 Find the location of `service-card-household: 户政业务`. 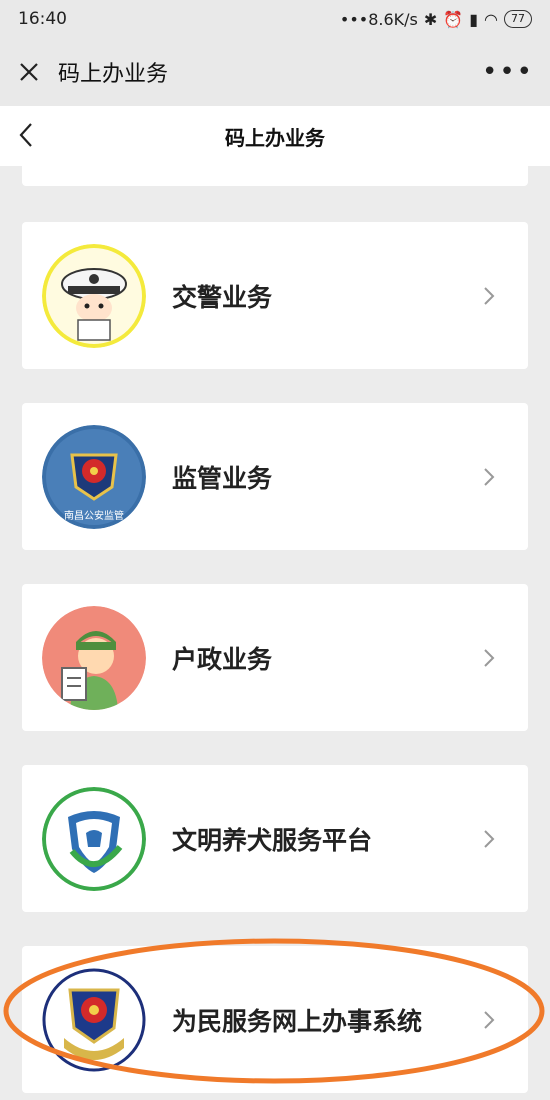

service-card-household: 户政业务 is located at coordinates (275, 657).